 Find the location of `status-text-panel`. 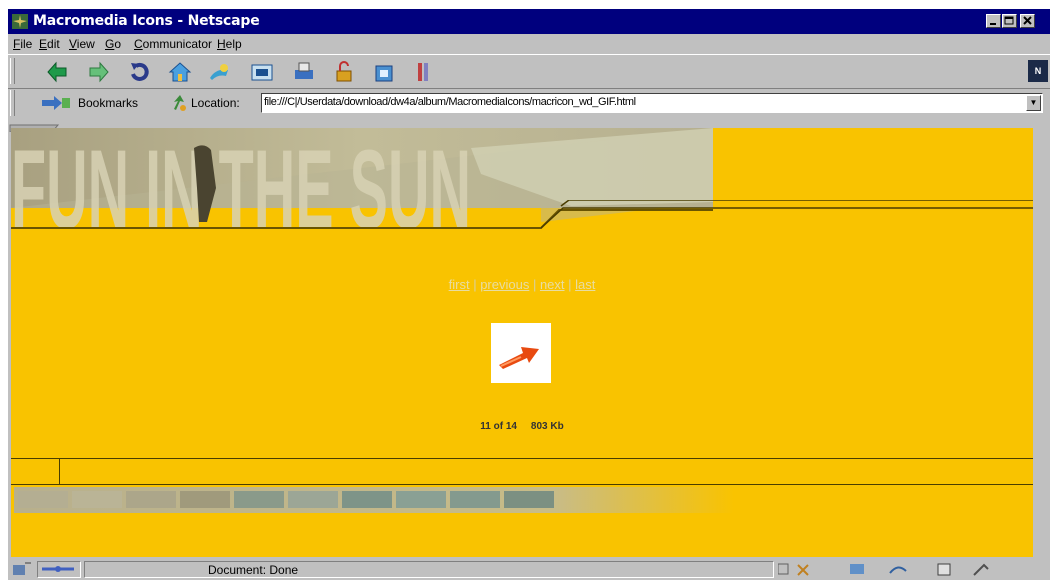

status-text-panel is located at coordinates (429, 569).